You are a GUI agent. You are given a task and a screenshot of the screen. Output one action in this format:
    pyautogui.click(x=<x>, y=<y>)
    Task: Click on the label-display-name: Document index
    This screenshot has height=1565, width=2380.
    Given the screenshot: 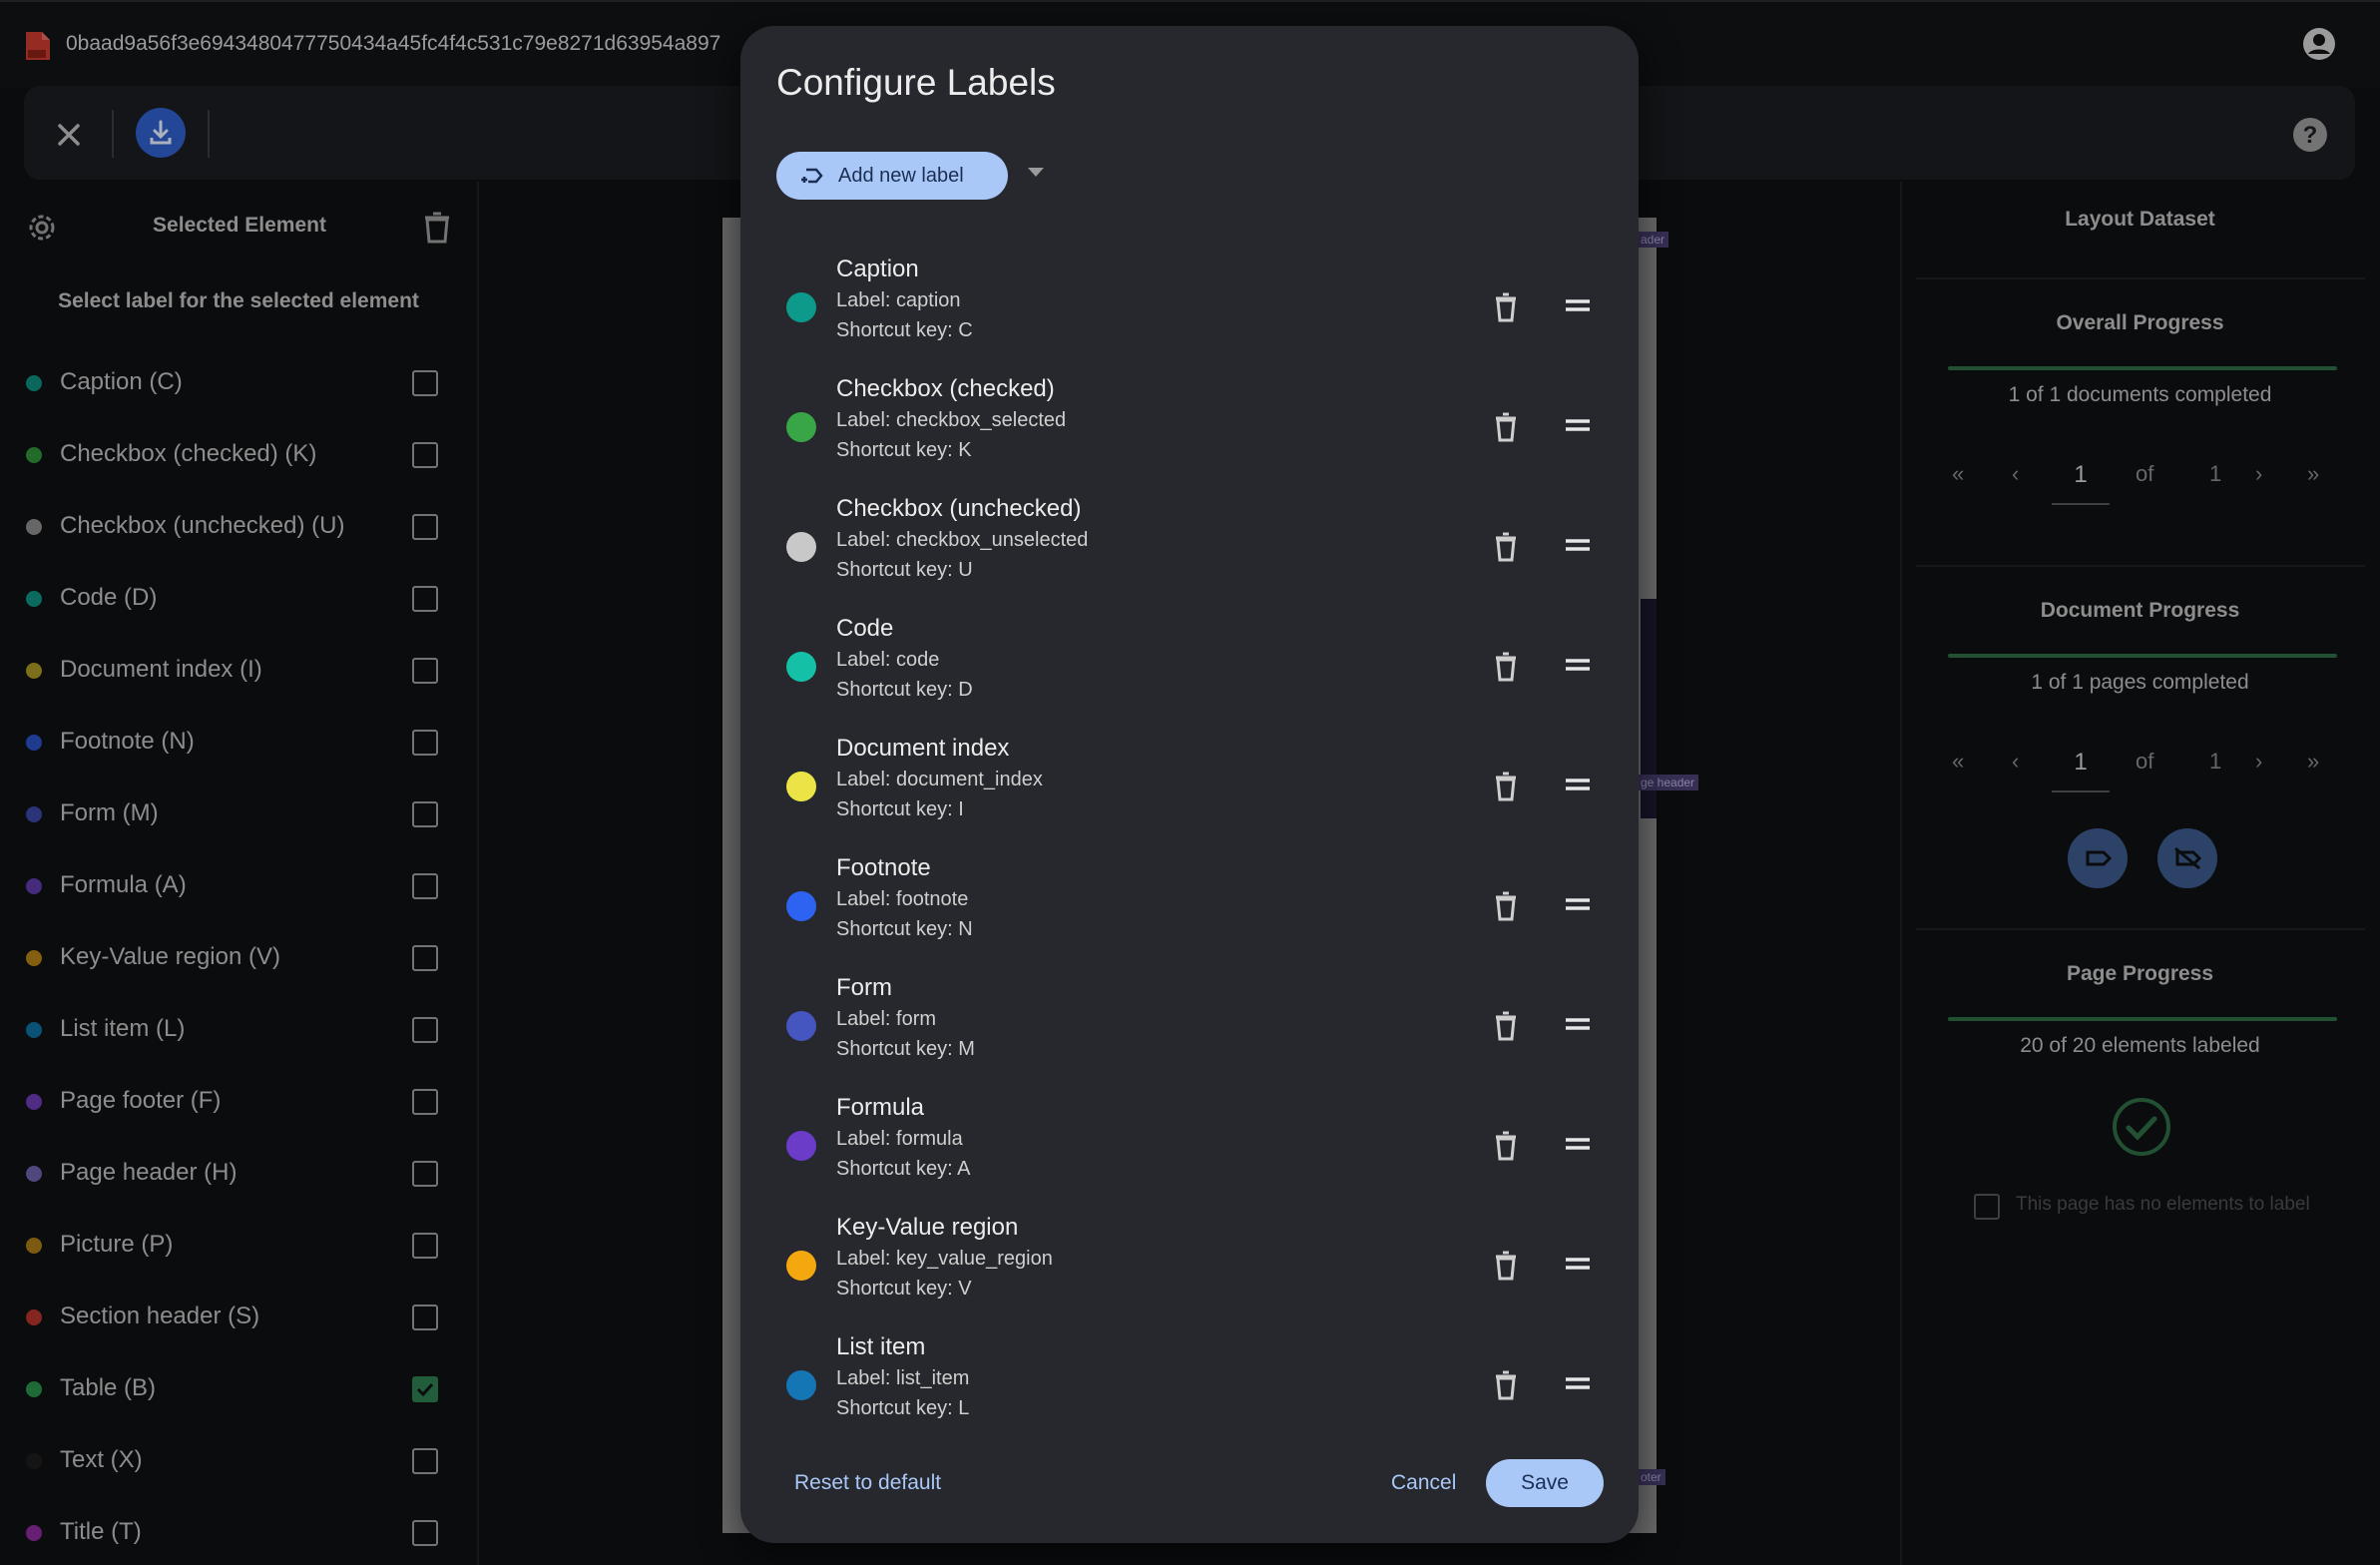 What is the action you would take?
    pyautogui.click(x=923, y=748)
    